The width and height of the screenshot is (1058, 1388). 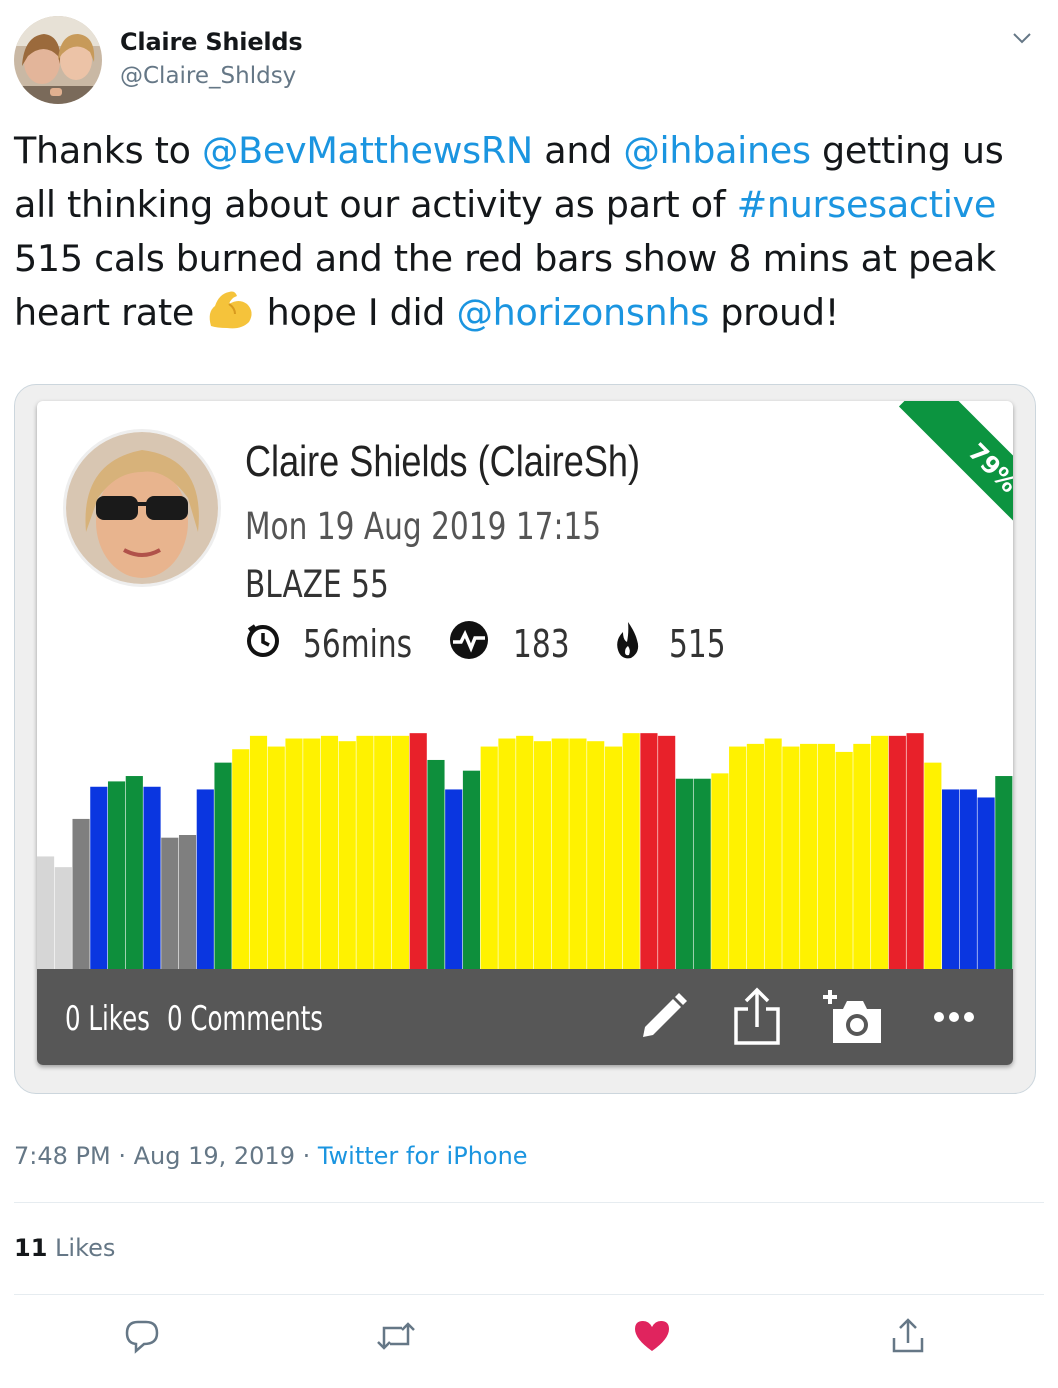 What do you see at coordinates (263, 644) in the screenshot?
I see `timer-icon` at bounding box center [263, 644].